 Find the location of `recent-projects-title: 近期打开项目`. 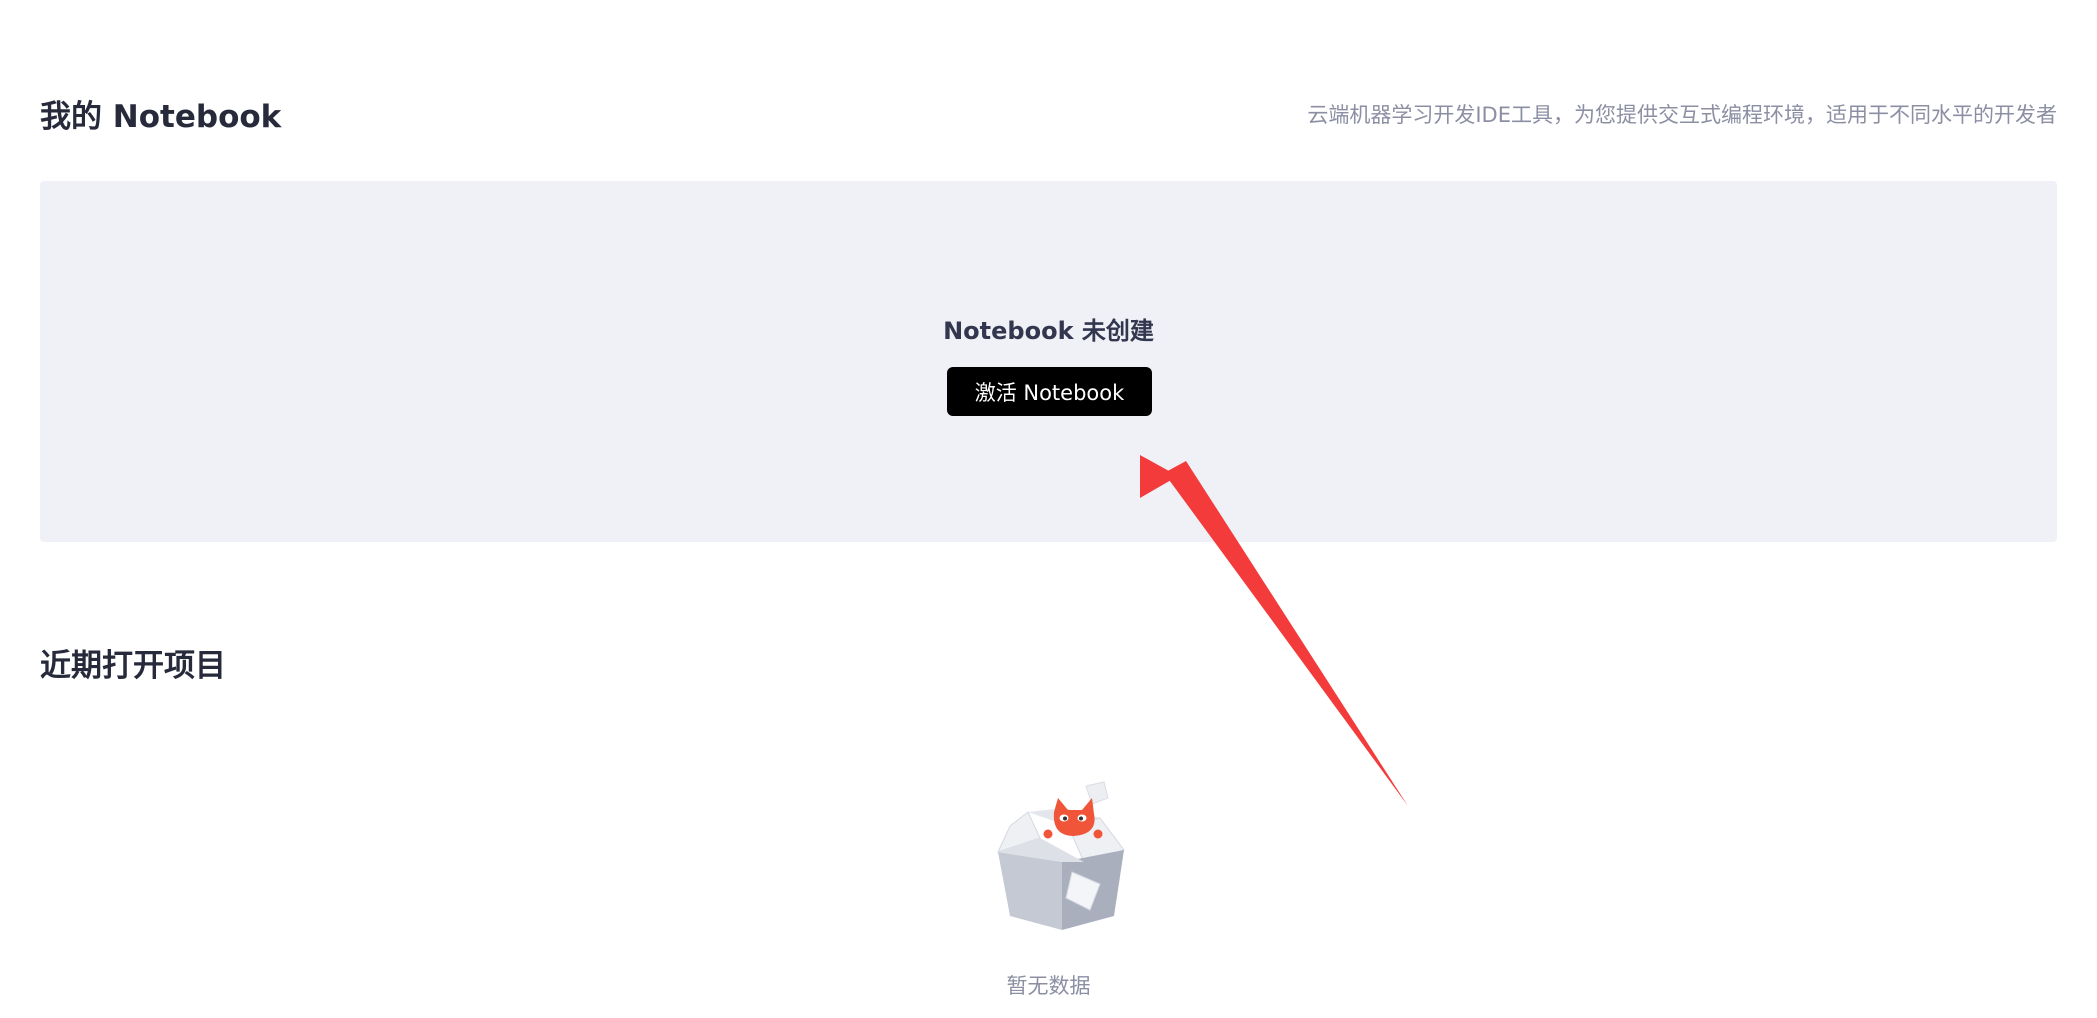

recent-projects-title: 近期打开项目 is located at coordinates (133, 666).